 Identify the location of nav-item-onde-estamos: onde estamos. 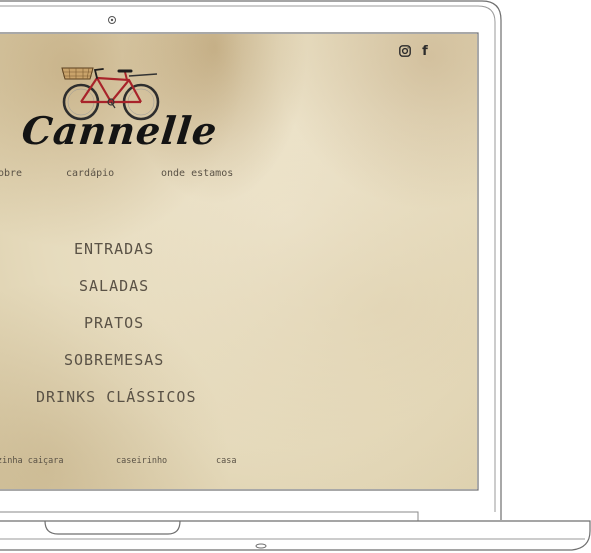
(197, 173).